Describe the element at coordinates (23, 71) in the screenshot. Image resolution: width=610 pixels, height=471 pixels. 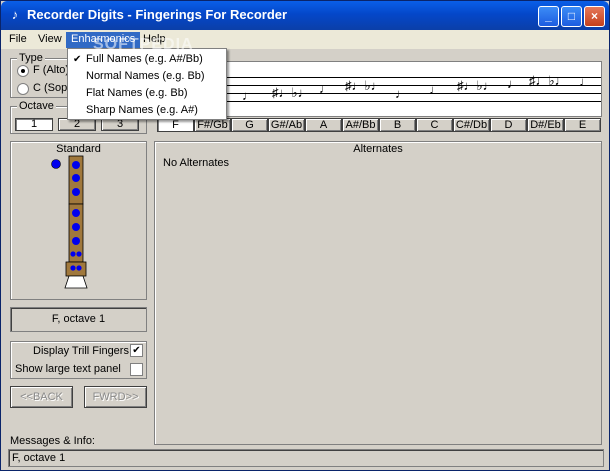
I see `radio-f-alto` at that location.